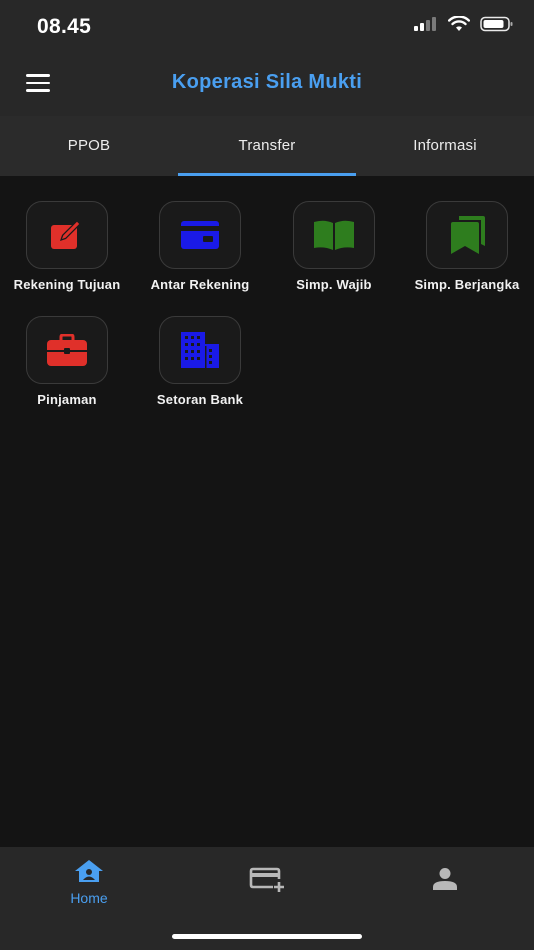 The image size is (534, 950). I want to click on wifi-icon, so click(459, 23).